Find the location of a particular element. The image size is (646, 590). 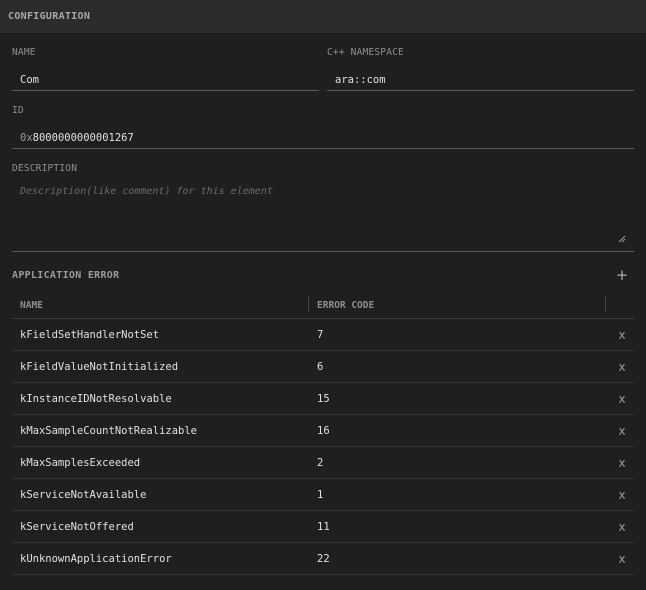

add-error-icon: + is located at coordinates (622, 275).